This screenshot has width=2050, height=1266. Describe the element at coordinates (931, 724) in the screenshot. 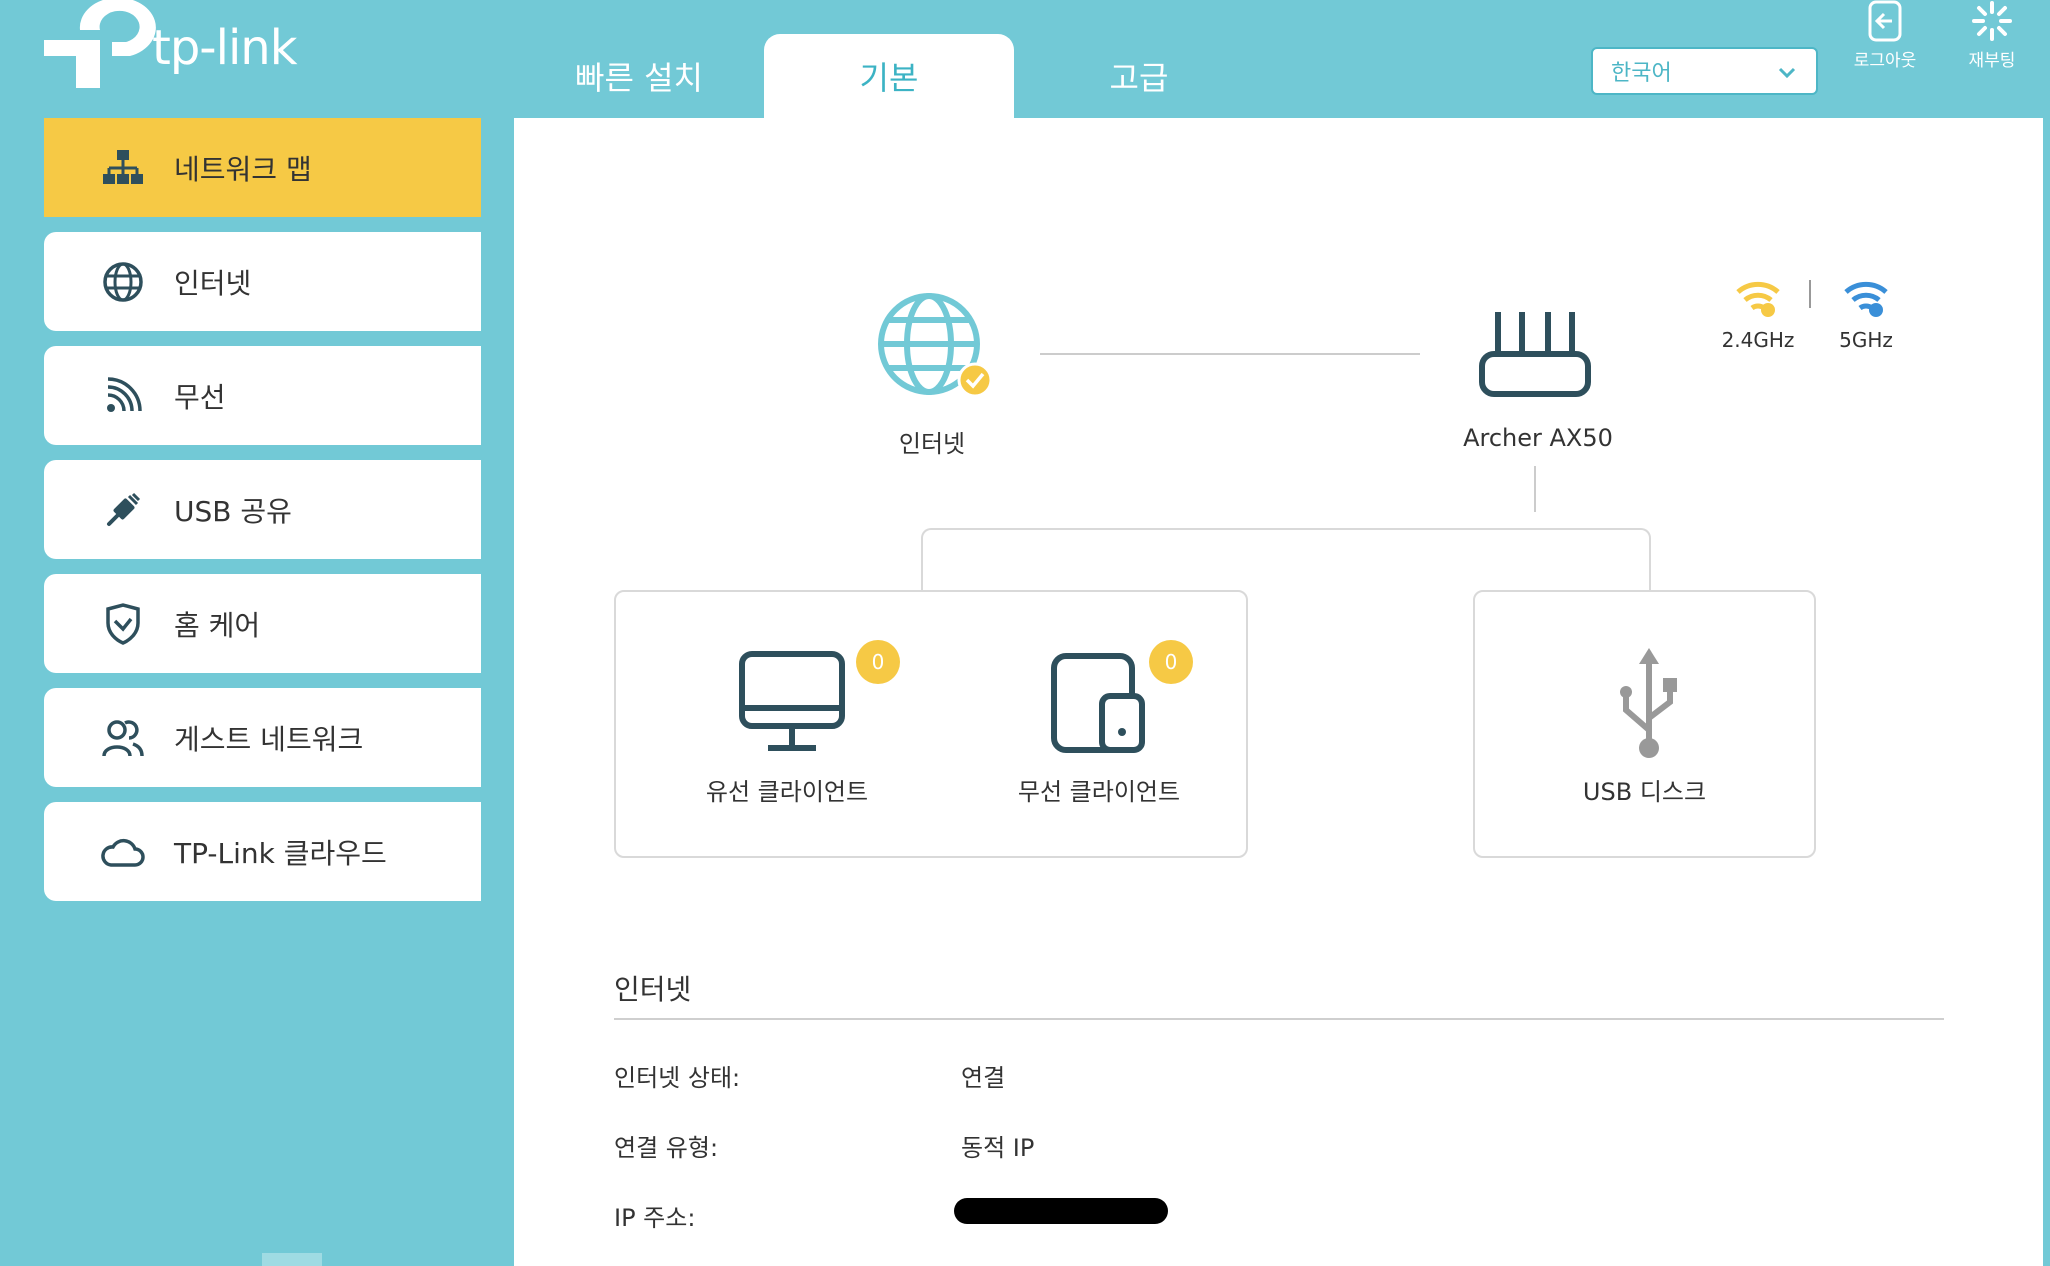

I see `clients-card` at that location.